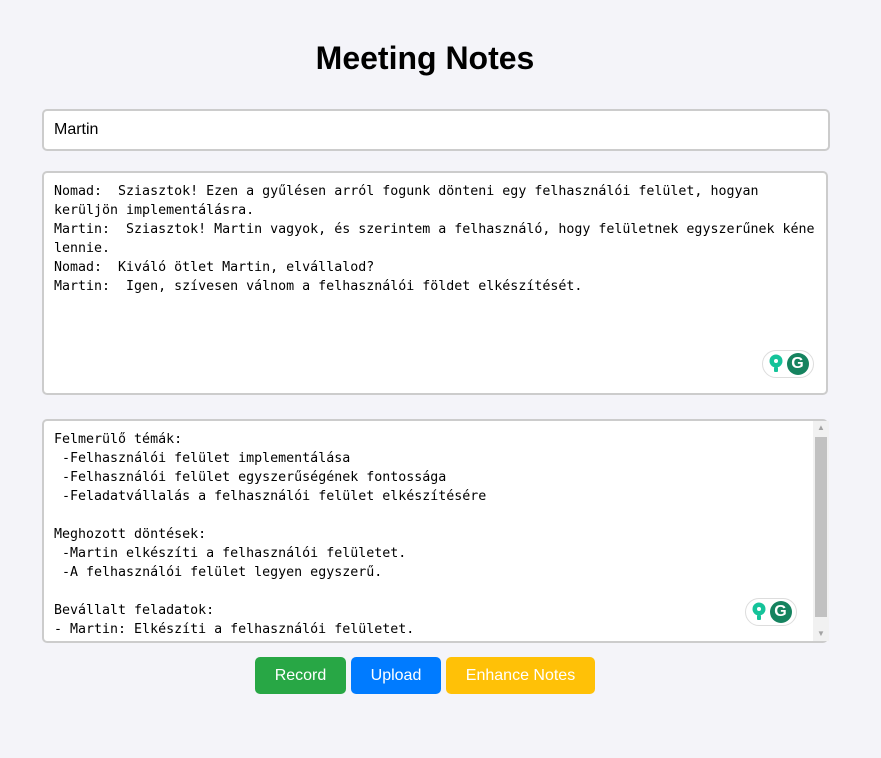 The width and height of the screenshot is (881, 758). I want to click on scroll-up-arrow-icon: ▲, so click(821, 428).